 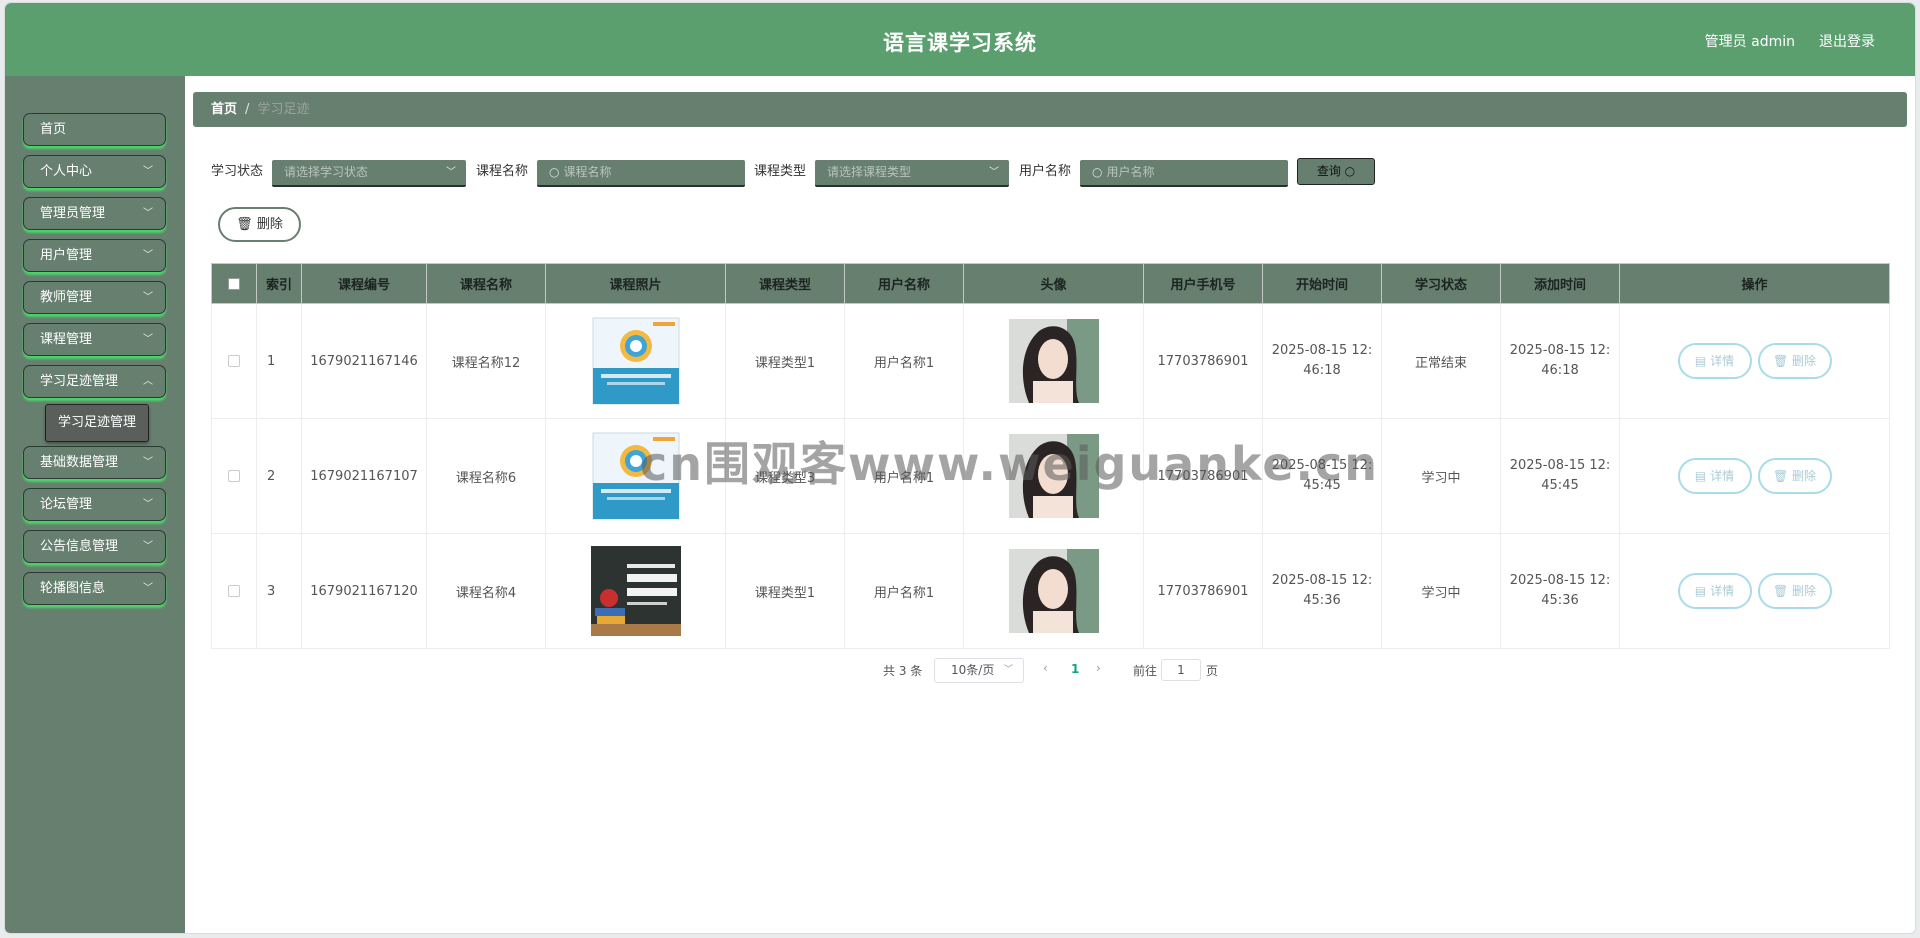 I want to click on course-name: 课程名称4, so click(x=486, y=591).